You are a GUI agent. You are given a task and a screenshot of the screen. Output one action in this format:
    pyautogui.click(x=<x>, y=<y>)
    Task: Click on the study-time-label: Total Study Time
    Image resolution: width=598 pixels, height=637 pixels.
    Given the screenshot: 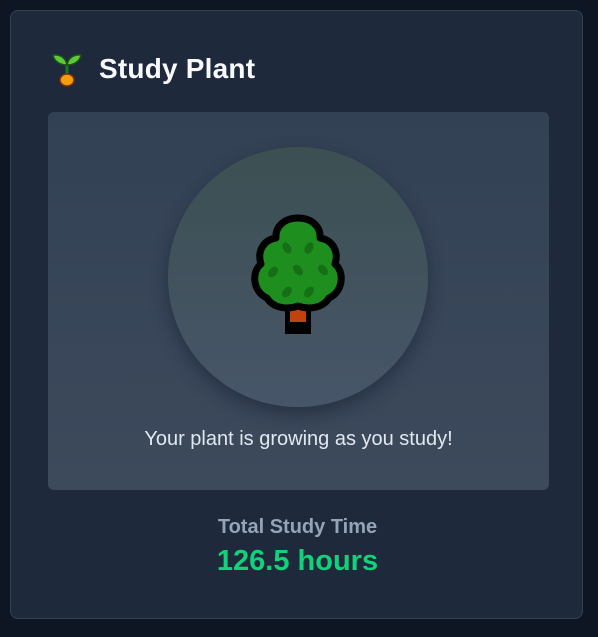 What is the action you would take?
    pyautogui.click(x=297, y=527)
    